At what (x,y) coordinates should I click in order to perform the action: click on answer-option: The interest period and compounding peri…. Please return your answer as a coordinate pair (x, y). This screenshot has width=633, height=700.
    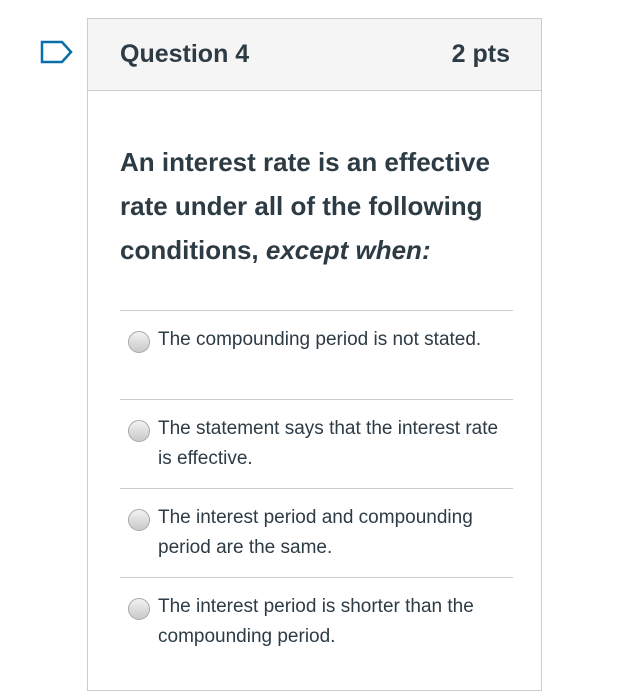
    Looking at the image, I should click on (316, 532).